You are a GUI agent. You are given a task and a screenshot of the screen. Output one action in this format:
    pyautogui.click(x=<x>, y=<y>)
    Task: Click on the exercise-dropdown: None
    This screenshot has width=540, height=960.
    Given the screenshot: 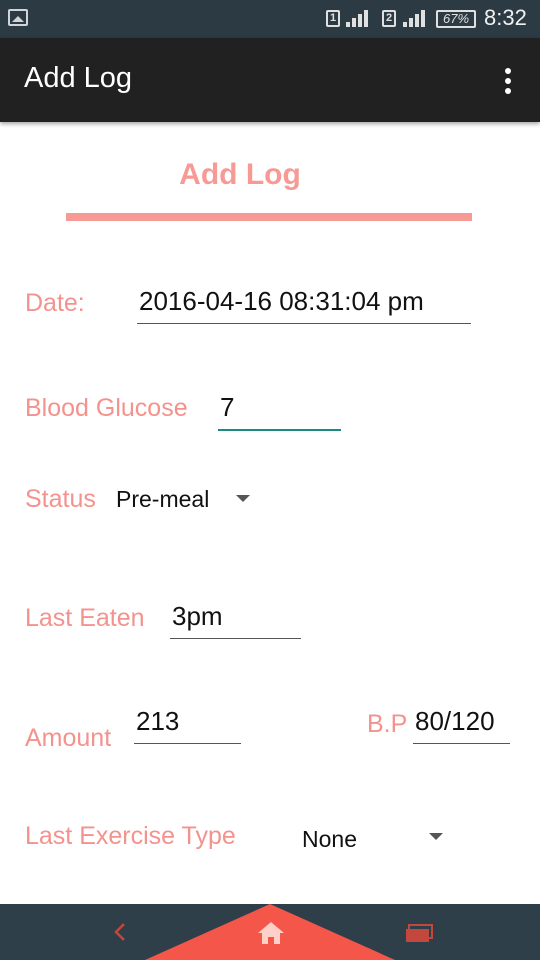 What is the action you would take?
    pyautogui.click(x=373, y=838)
    